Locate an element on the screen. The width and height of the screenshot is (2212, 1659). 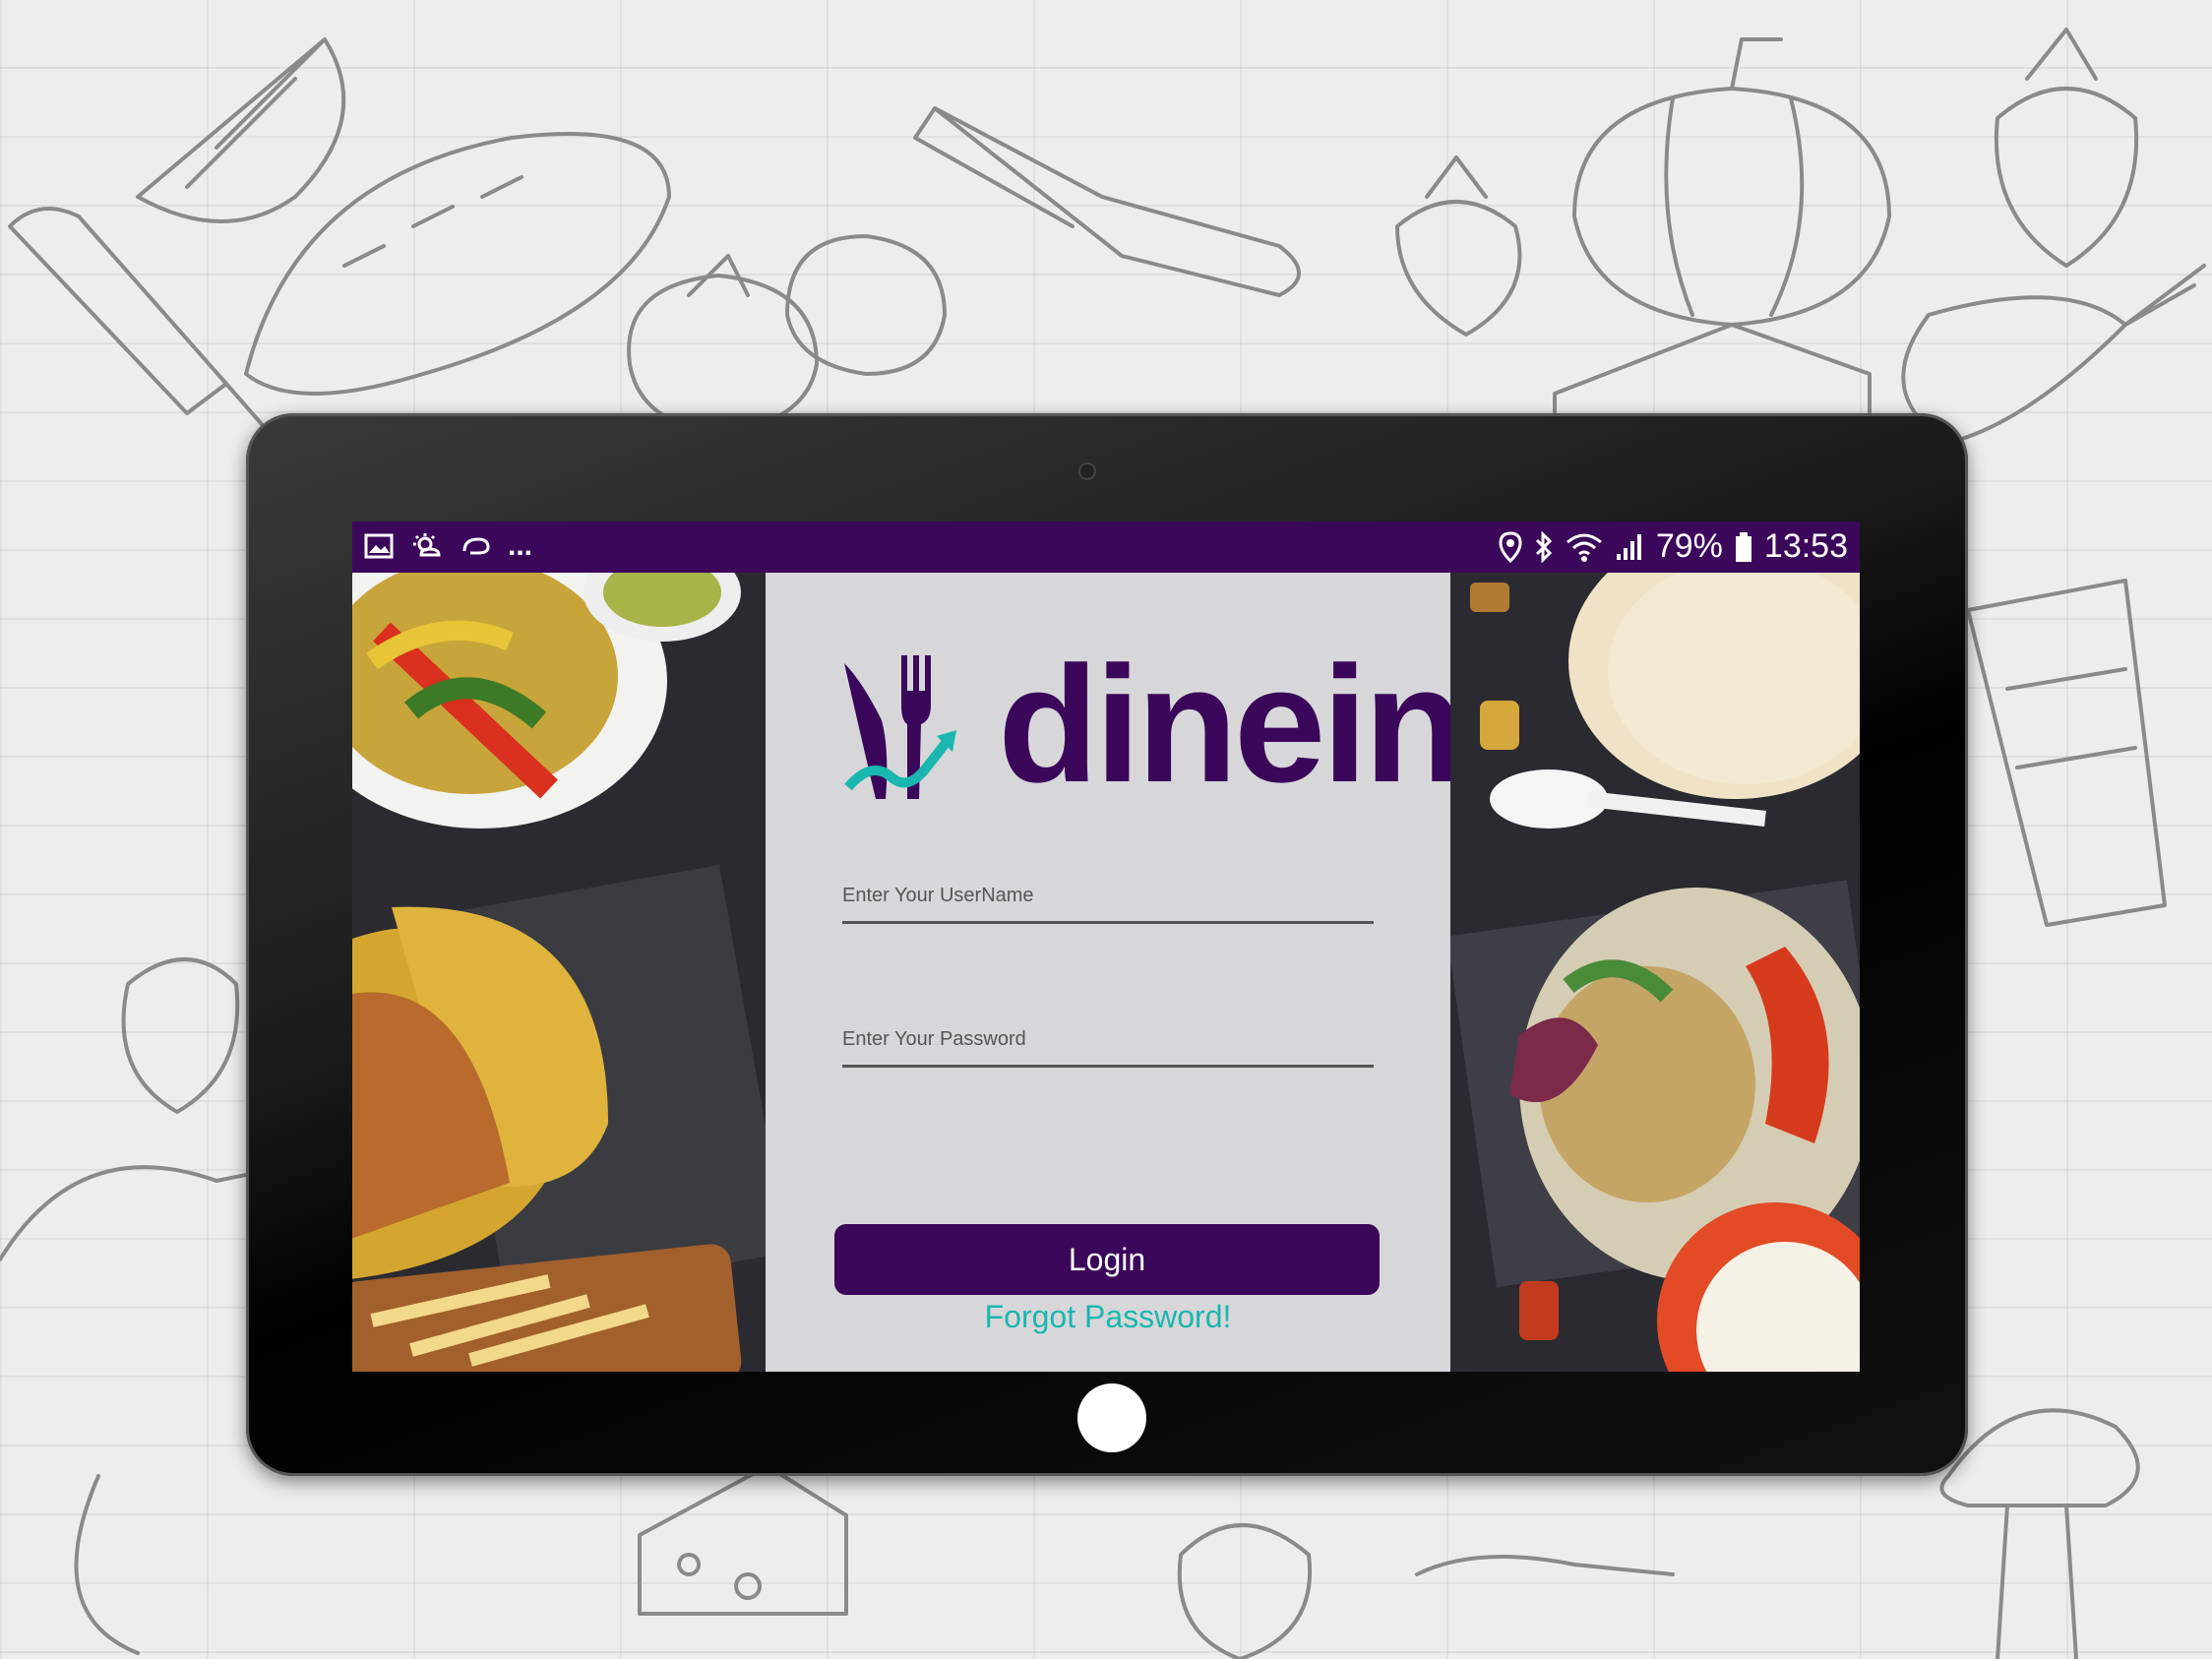
status-time: 13:53 is located at coordinates (1805, 546).